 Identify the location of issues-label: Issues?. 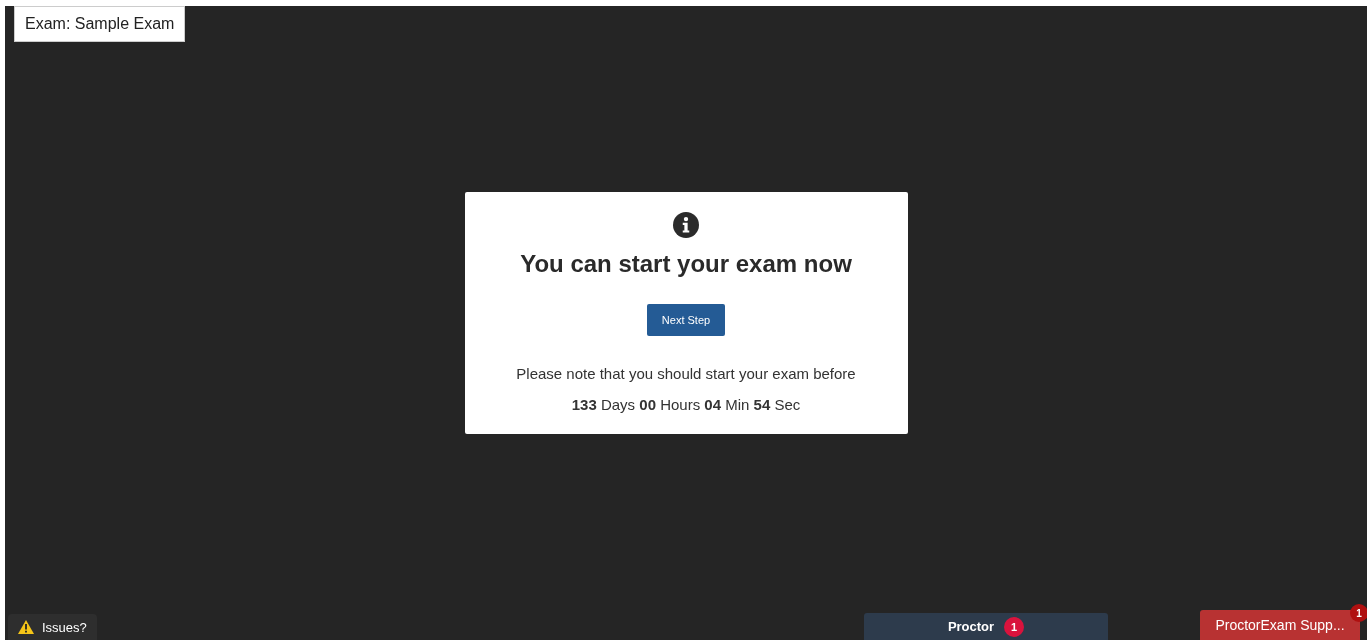
(64, 627).